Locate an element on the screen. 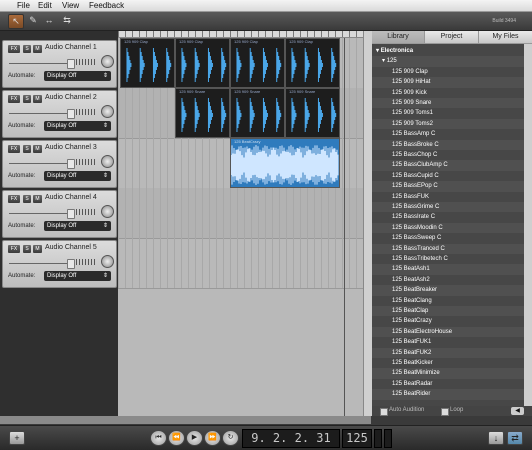 This screenshot has width=532, height=450. library-item: 125 BassMoodin C is located at coordinates (448, 228).